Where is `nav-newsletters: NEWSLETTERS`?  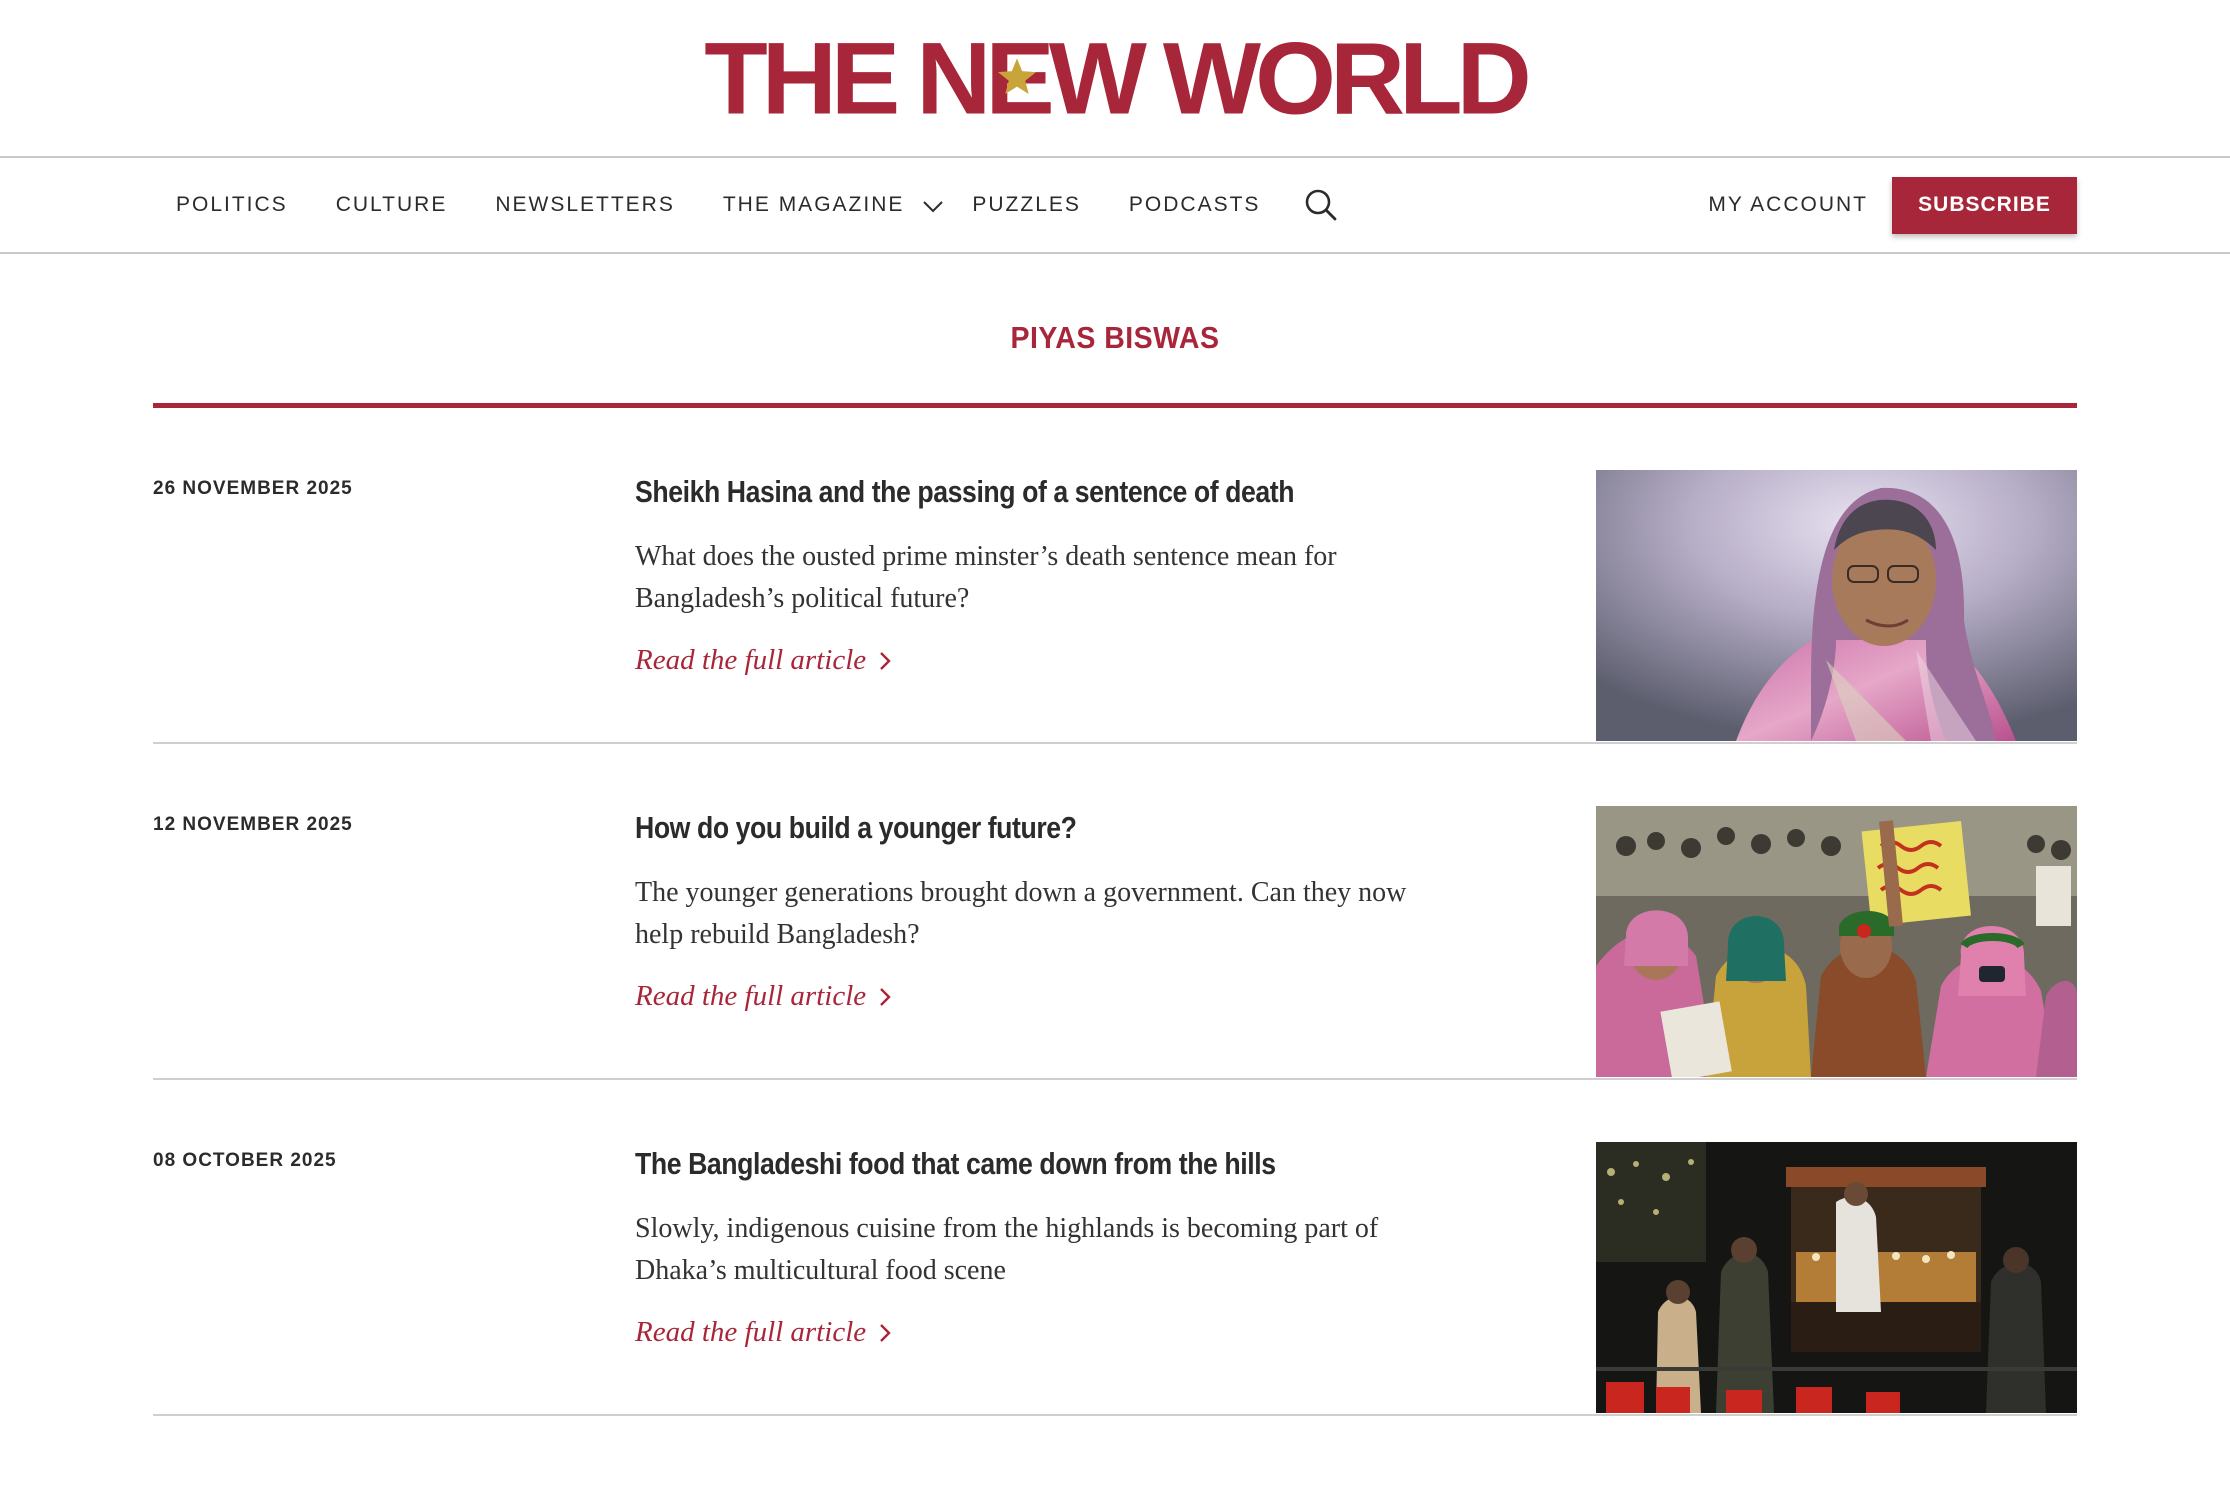
nav-newsletters: NEWSLETTERS is located at coordinates (585, 205).